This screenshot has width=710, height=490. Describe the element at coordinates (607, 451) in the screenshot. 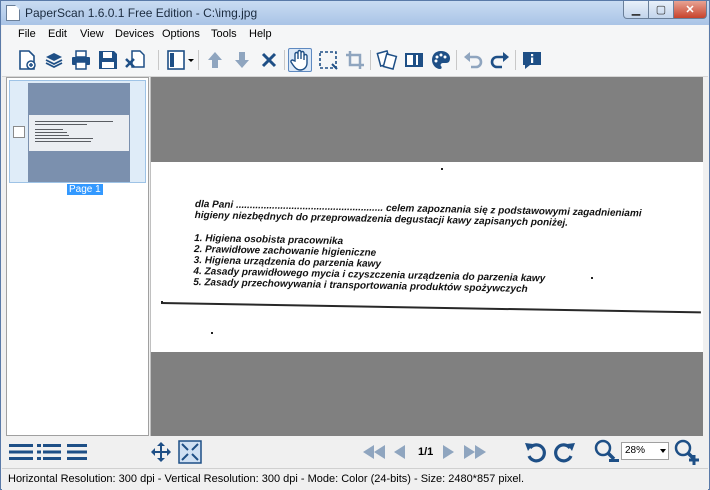

I see `zoom-out-icon` at that location.